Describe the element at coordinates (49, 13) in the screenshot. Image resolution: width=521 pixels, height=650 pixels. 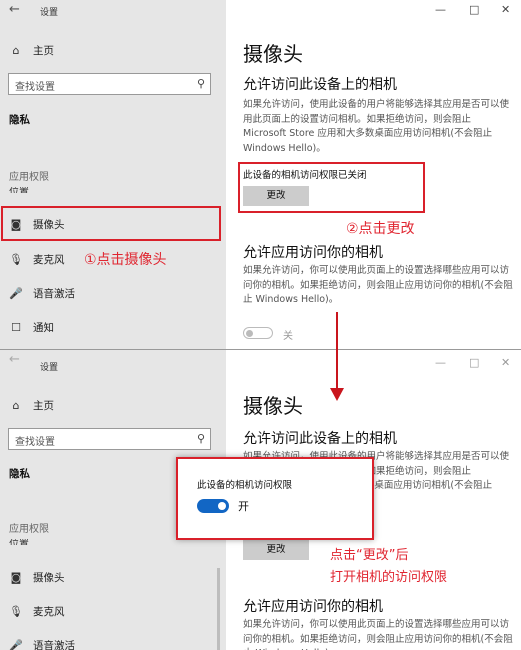
I see `app-title: 设置` at that location.